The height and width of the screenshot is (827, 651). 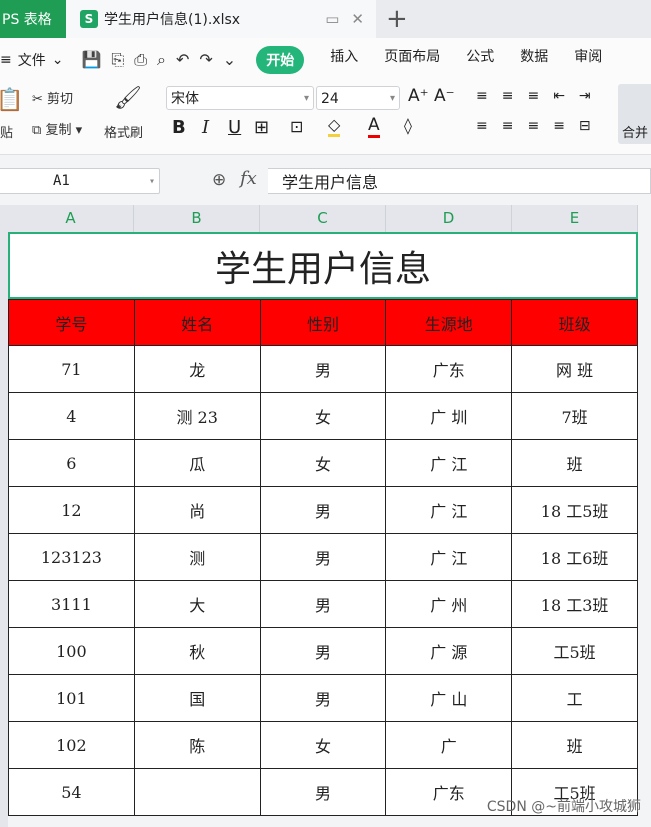 I want to click on table-cell: 测, so click(x=197, y=557).